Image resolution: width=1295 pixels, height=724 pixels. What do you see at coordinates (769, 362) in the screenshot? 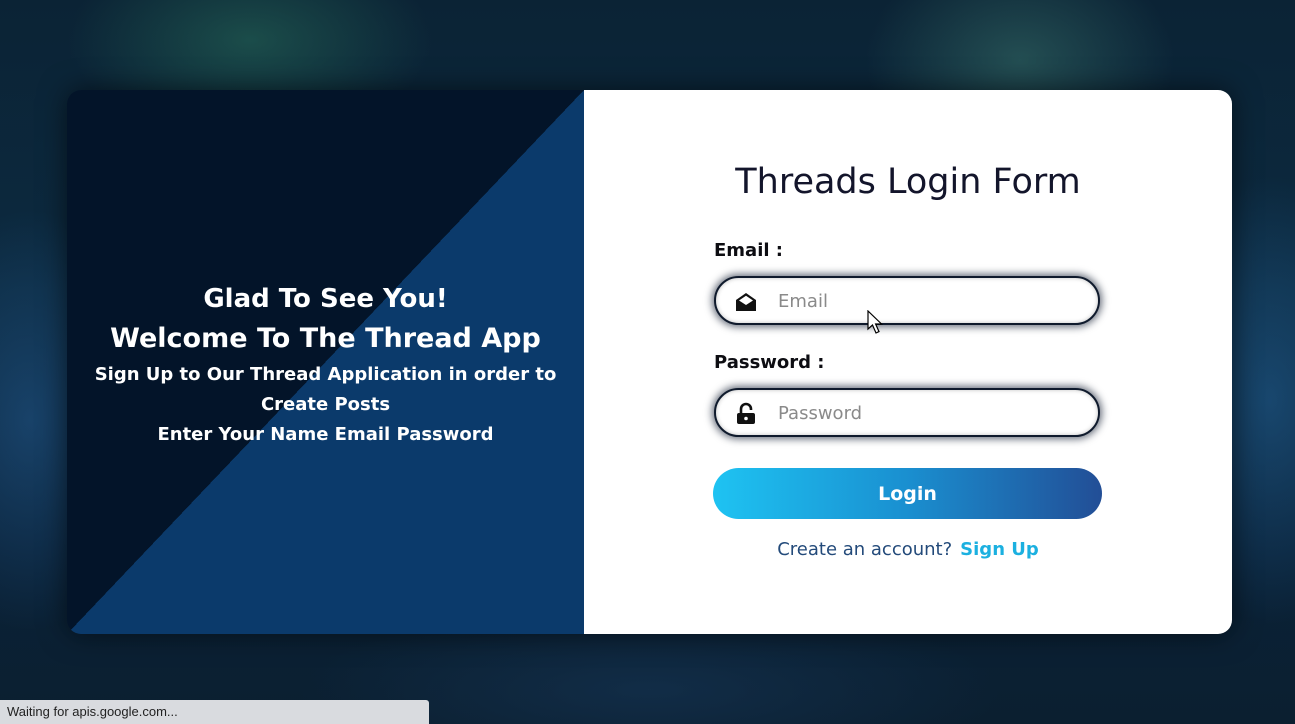
I see `password-label: Password :` at bounding box center [769, 362].